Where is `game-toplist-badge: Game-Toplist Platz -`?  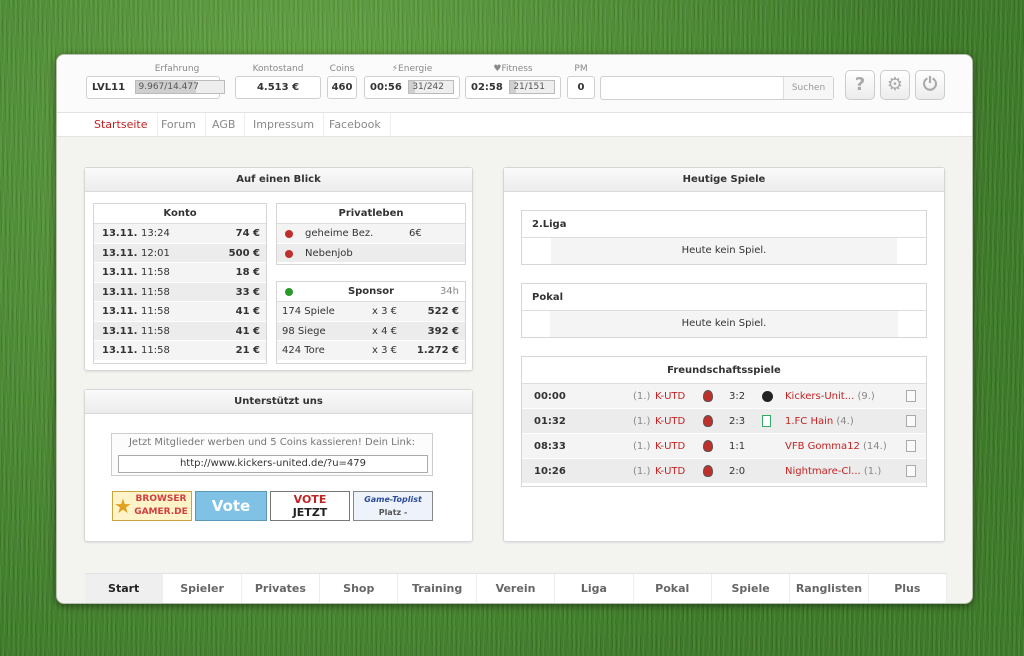
game-toplist-badge: Game-Toplist Platz - is located at coordinates (393, 506).